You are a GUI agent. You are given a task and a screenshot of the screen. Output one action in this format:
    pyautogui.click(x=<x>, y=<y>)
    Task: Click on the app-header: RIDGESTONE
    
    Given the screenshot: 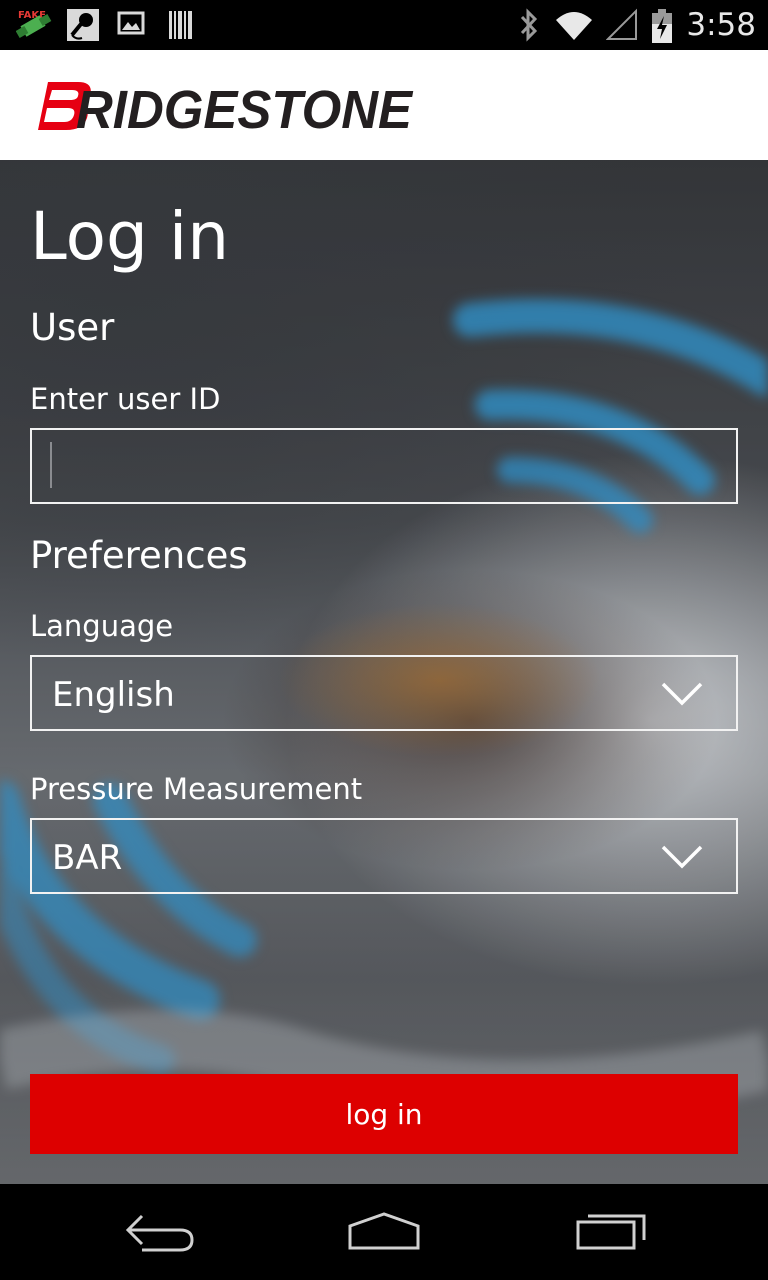 What is the action you would take?
    pyautogui.click(x=384, y=105)
    